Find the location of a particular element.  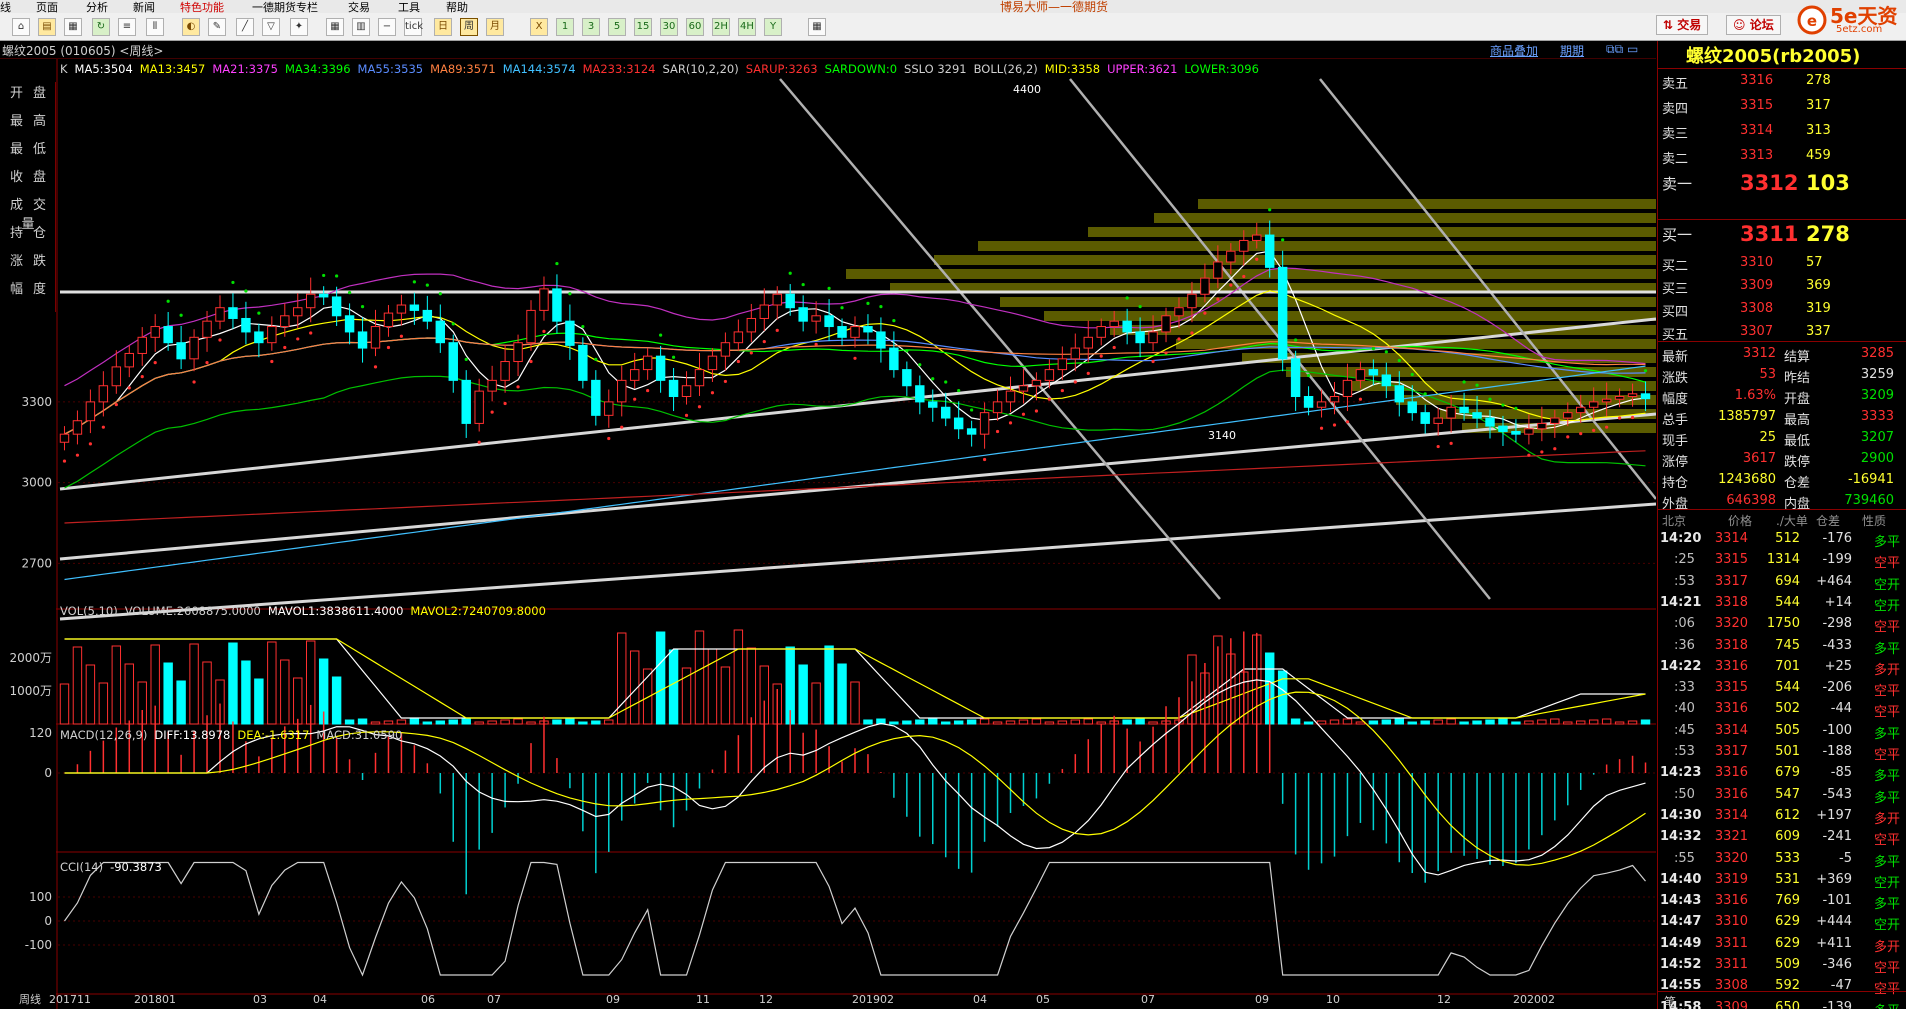

bid-row: 买三 3309 369 is located at coordinates (1778, 288).